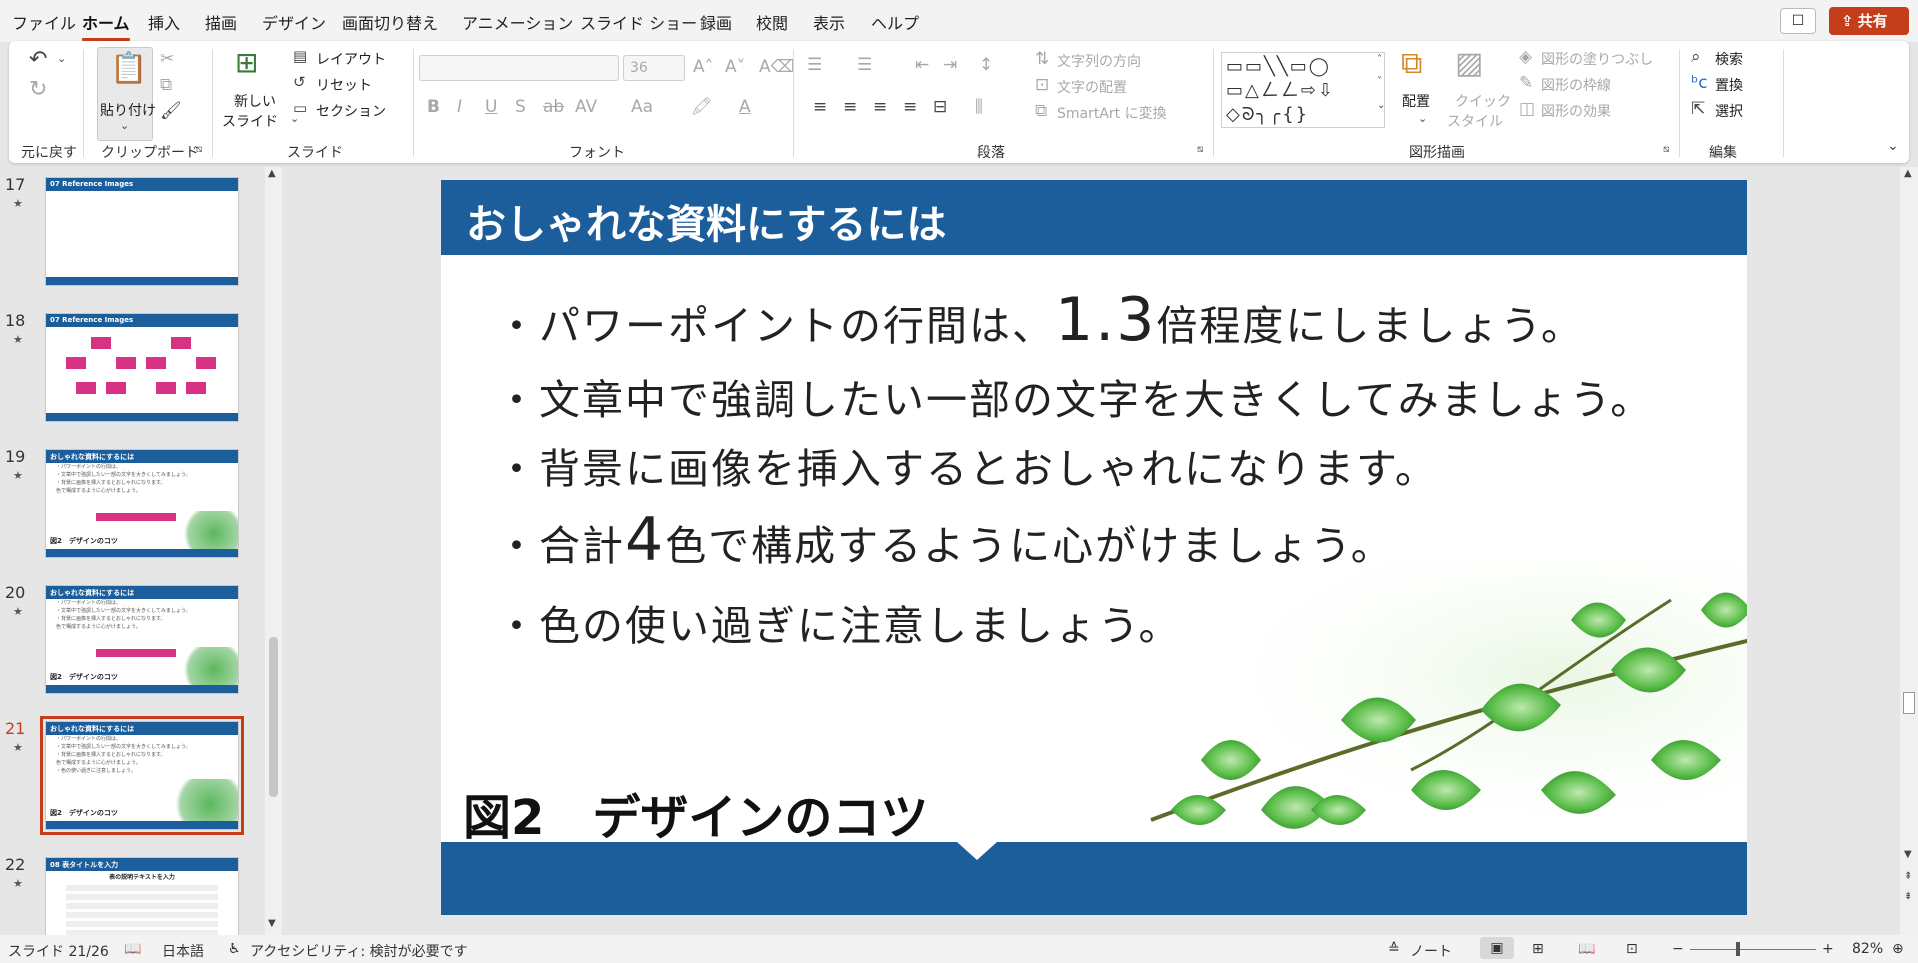 This screenshot has width=1918, height=963. I want to click on bullet-emphasis: ・文章中で強調したい一部の文字を大きくしてみましょう。, so click(1074, 396).